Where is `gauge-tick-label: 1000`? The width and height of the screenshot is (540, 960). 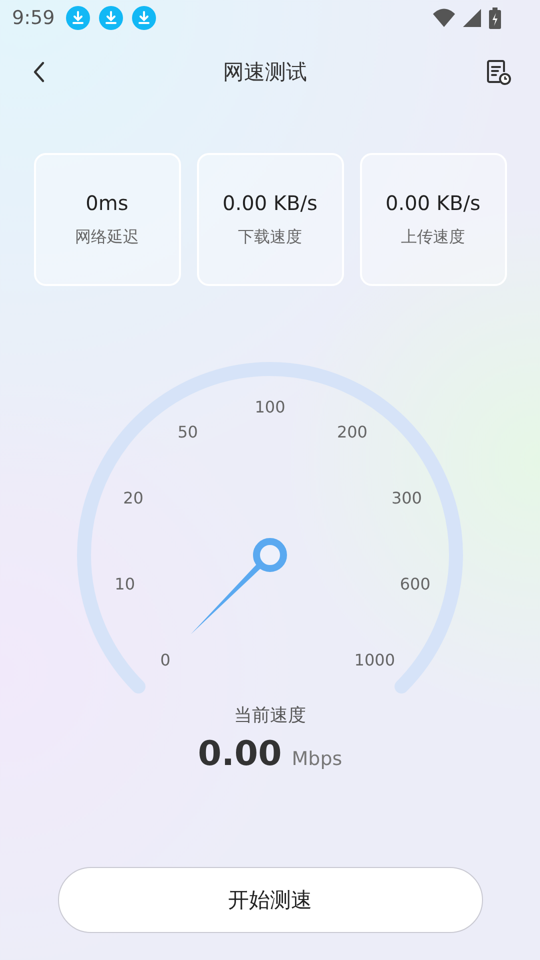 gauge-tick-label: 1000 is located at coordinates (374, 660).